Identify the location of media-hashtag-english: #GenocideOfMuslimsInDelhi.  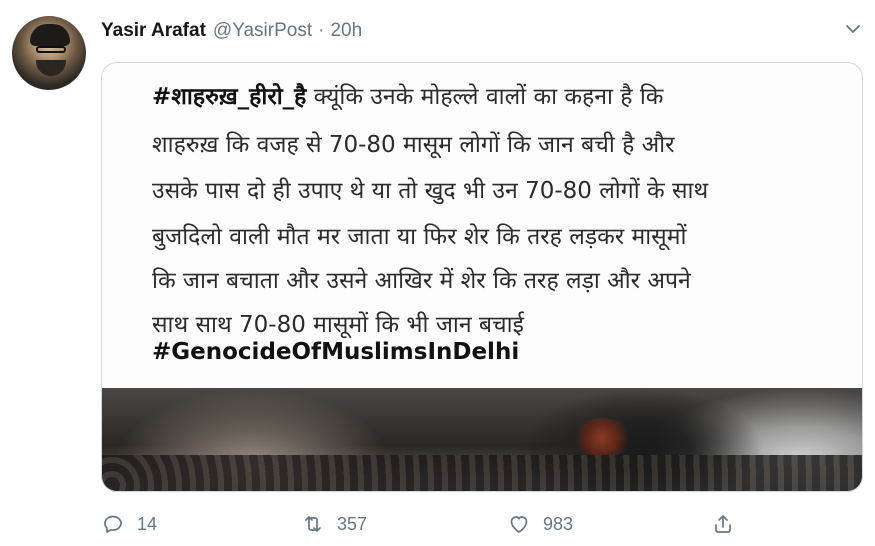
(336, 352).